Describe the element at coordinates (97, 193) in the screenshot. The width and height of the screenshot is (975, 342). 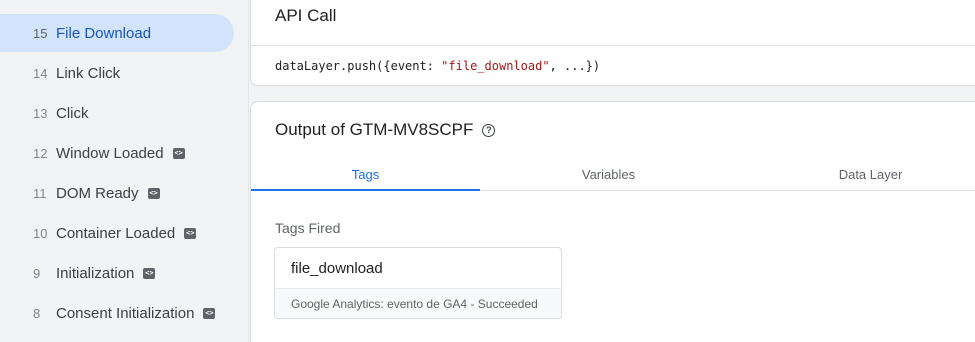
I see `event-label: DOM Ready` at that location.